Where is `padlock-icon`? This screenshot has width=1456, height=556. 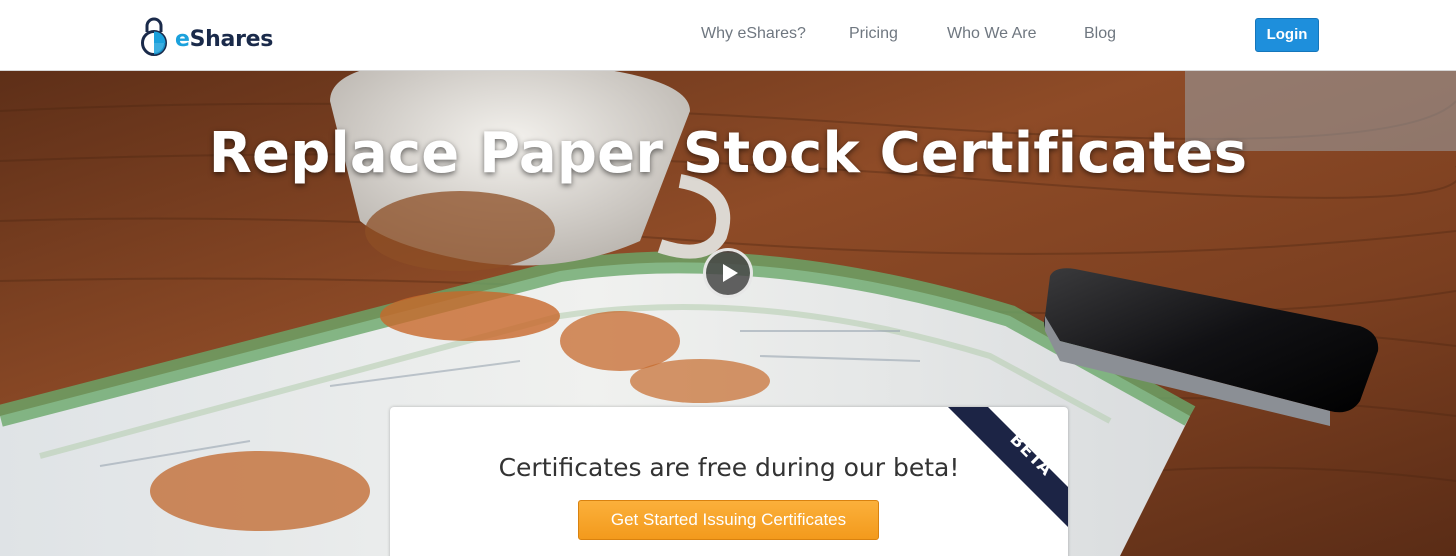 padlock-icon is located at coordinates (154, 36).